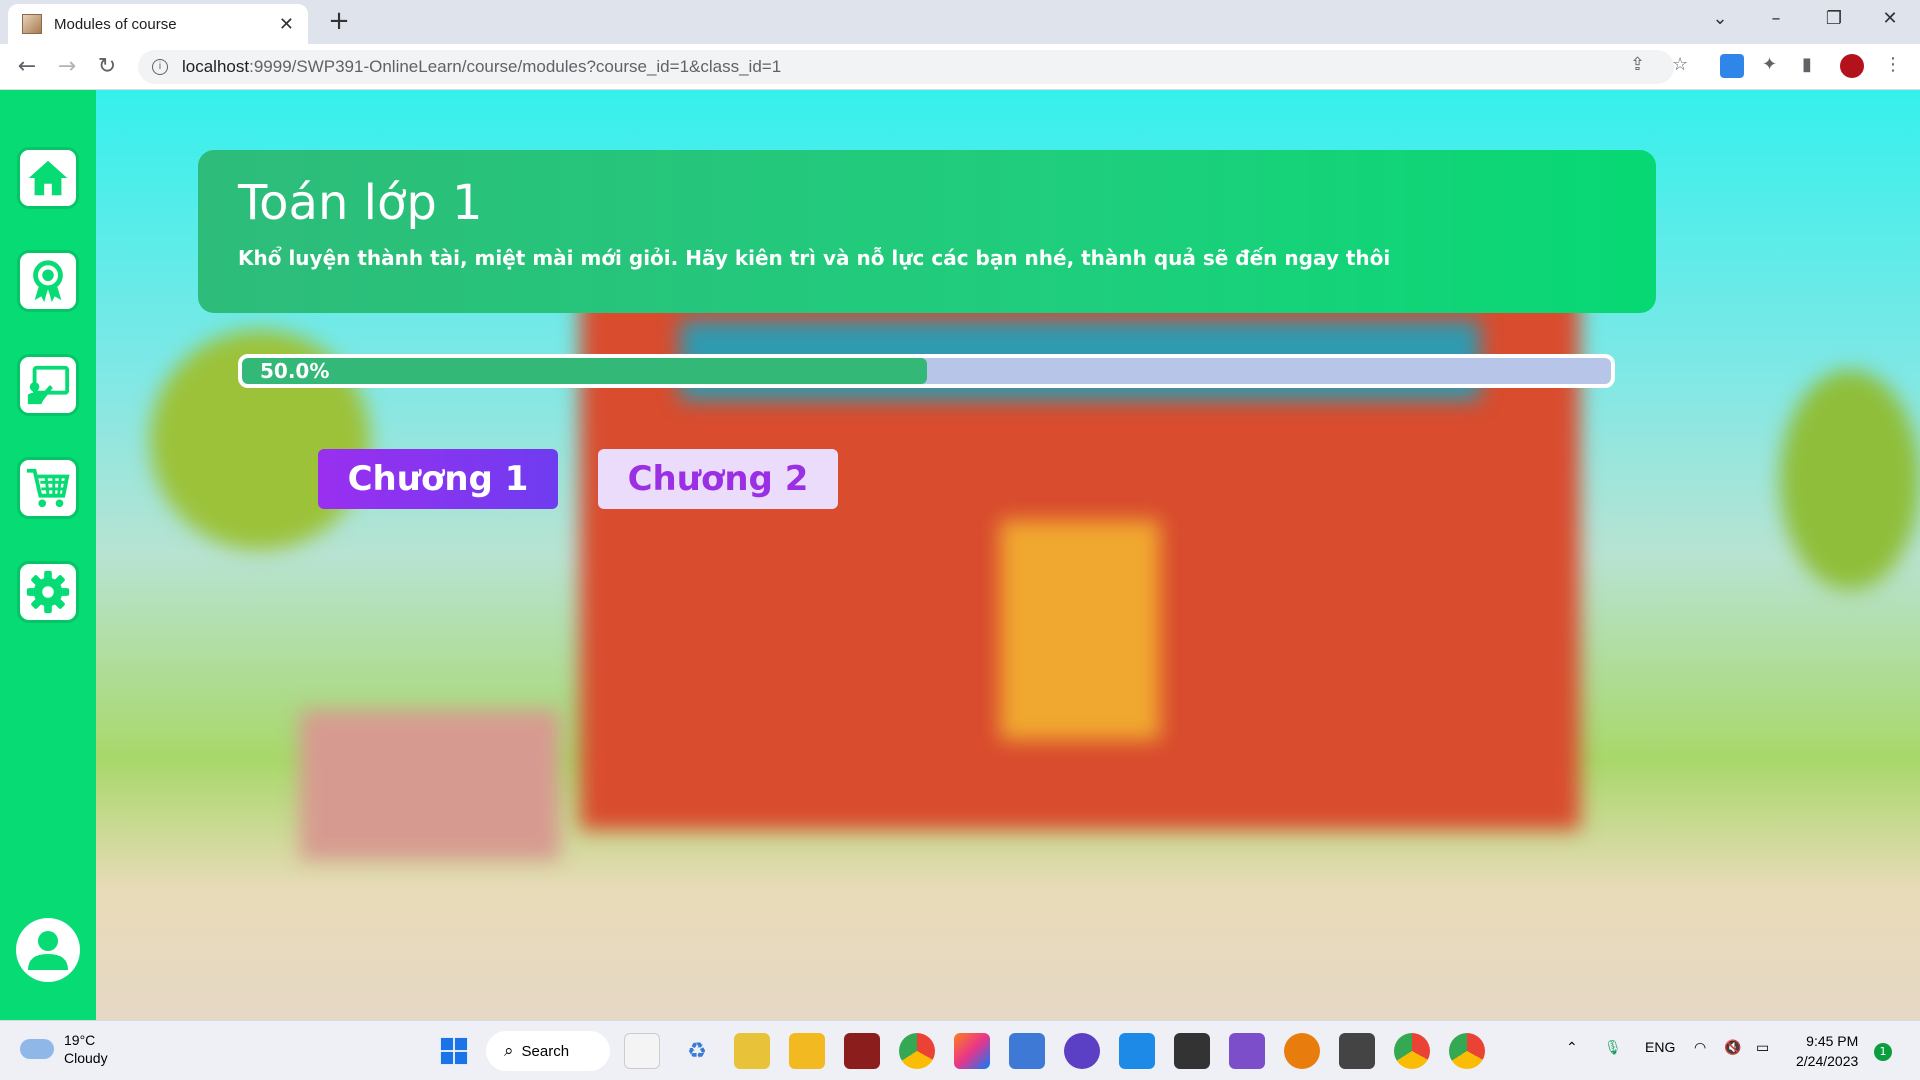 This screenshot has height=1080, width=1920. Describe the element at coordinates (1893, 64) in the screenshot. I see `menu-kebab-icon: ⋮` at that location.